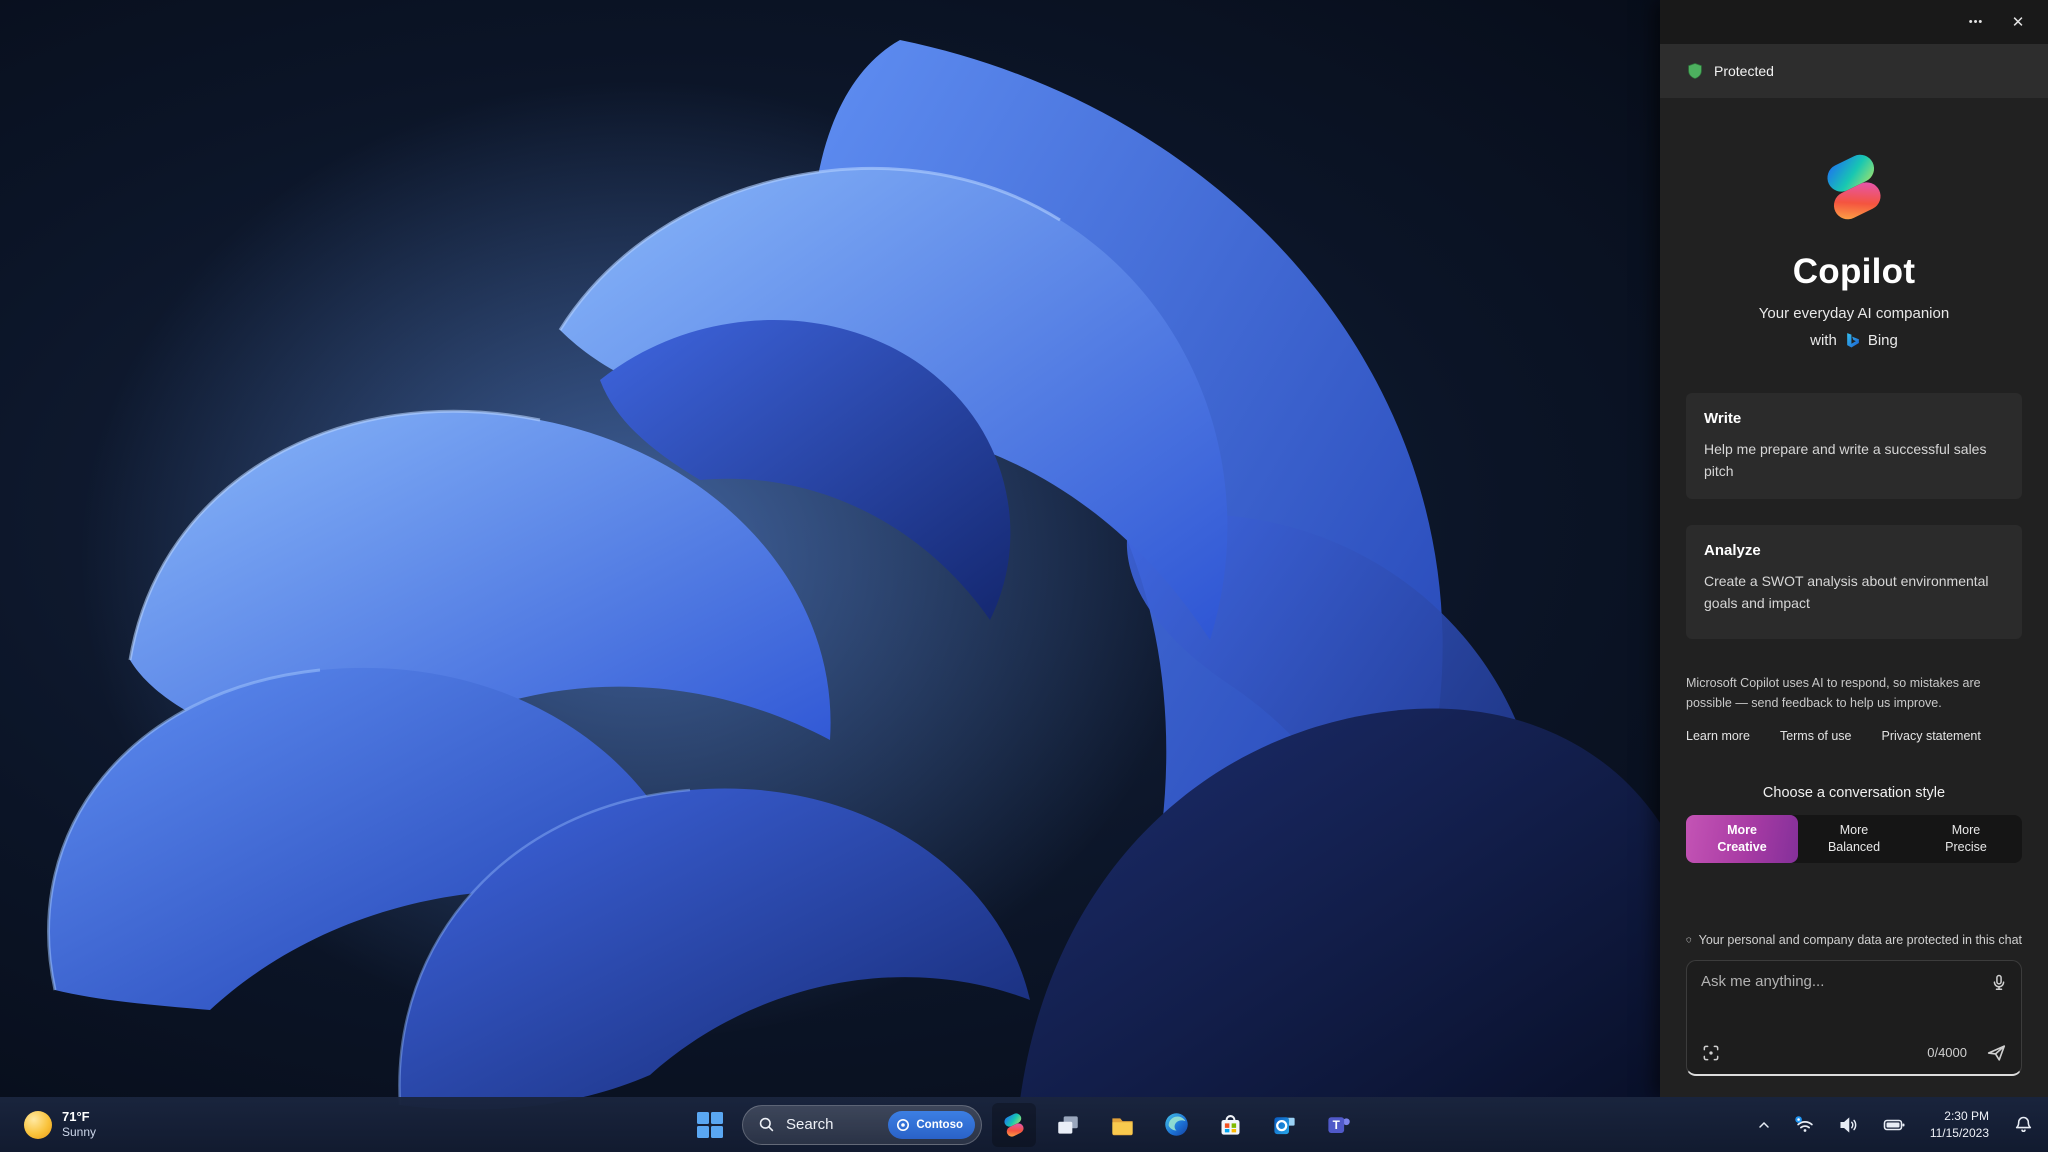  I want to click on copilot-titlebar: ••• ✕, so click(1854, 22).